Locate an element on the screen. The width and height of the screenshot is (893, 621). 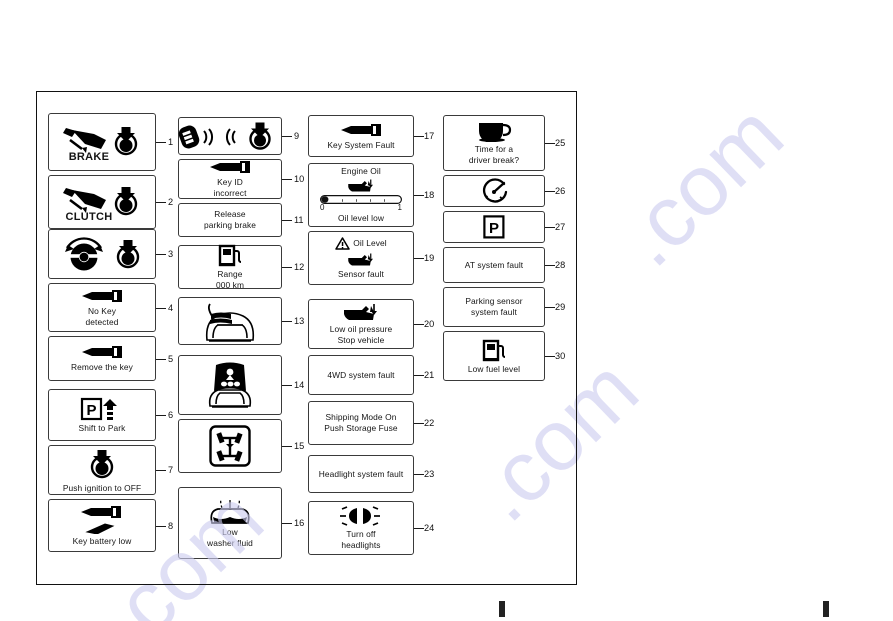
crop-mark-left is located at coordinates (502, 609).